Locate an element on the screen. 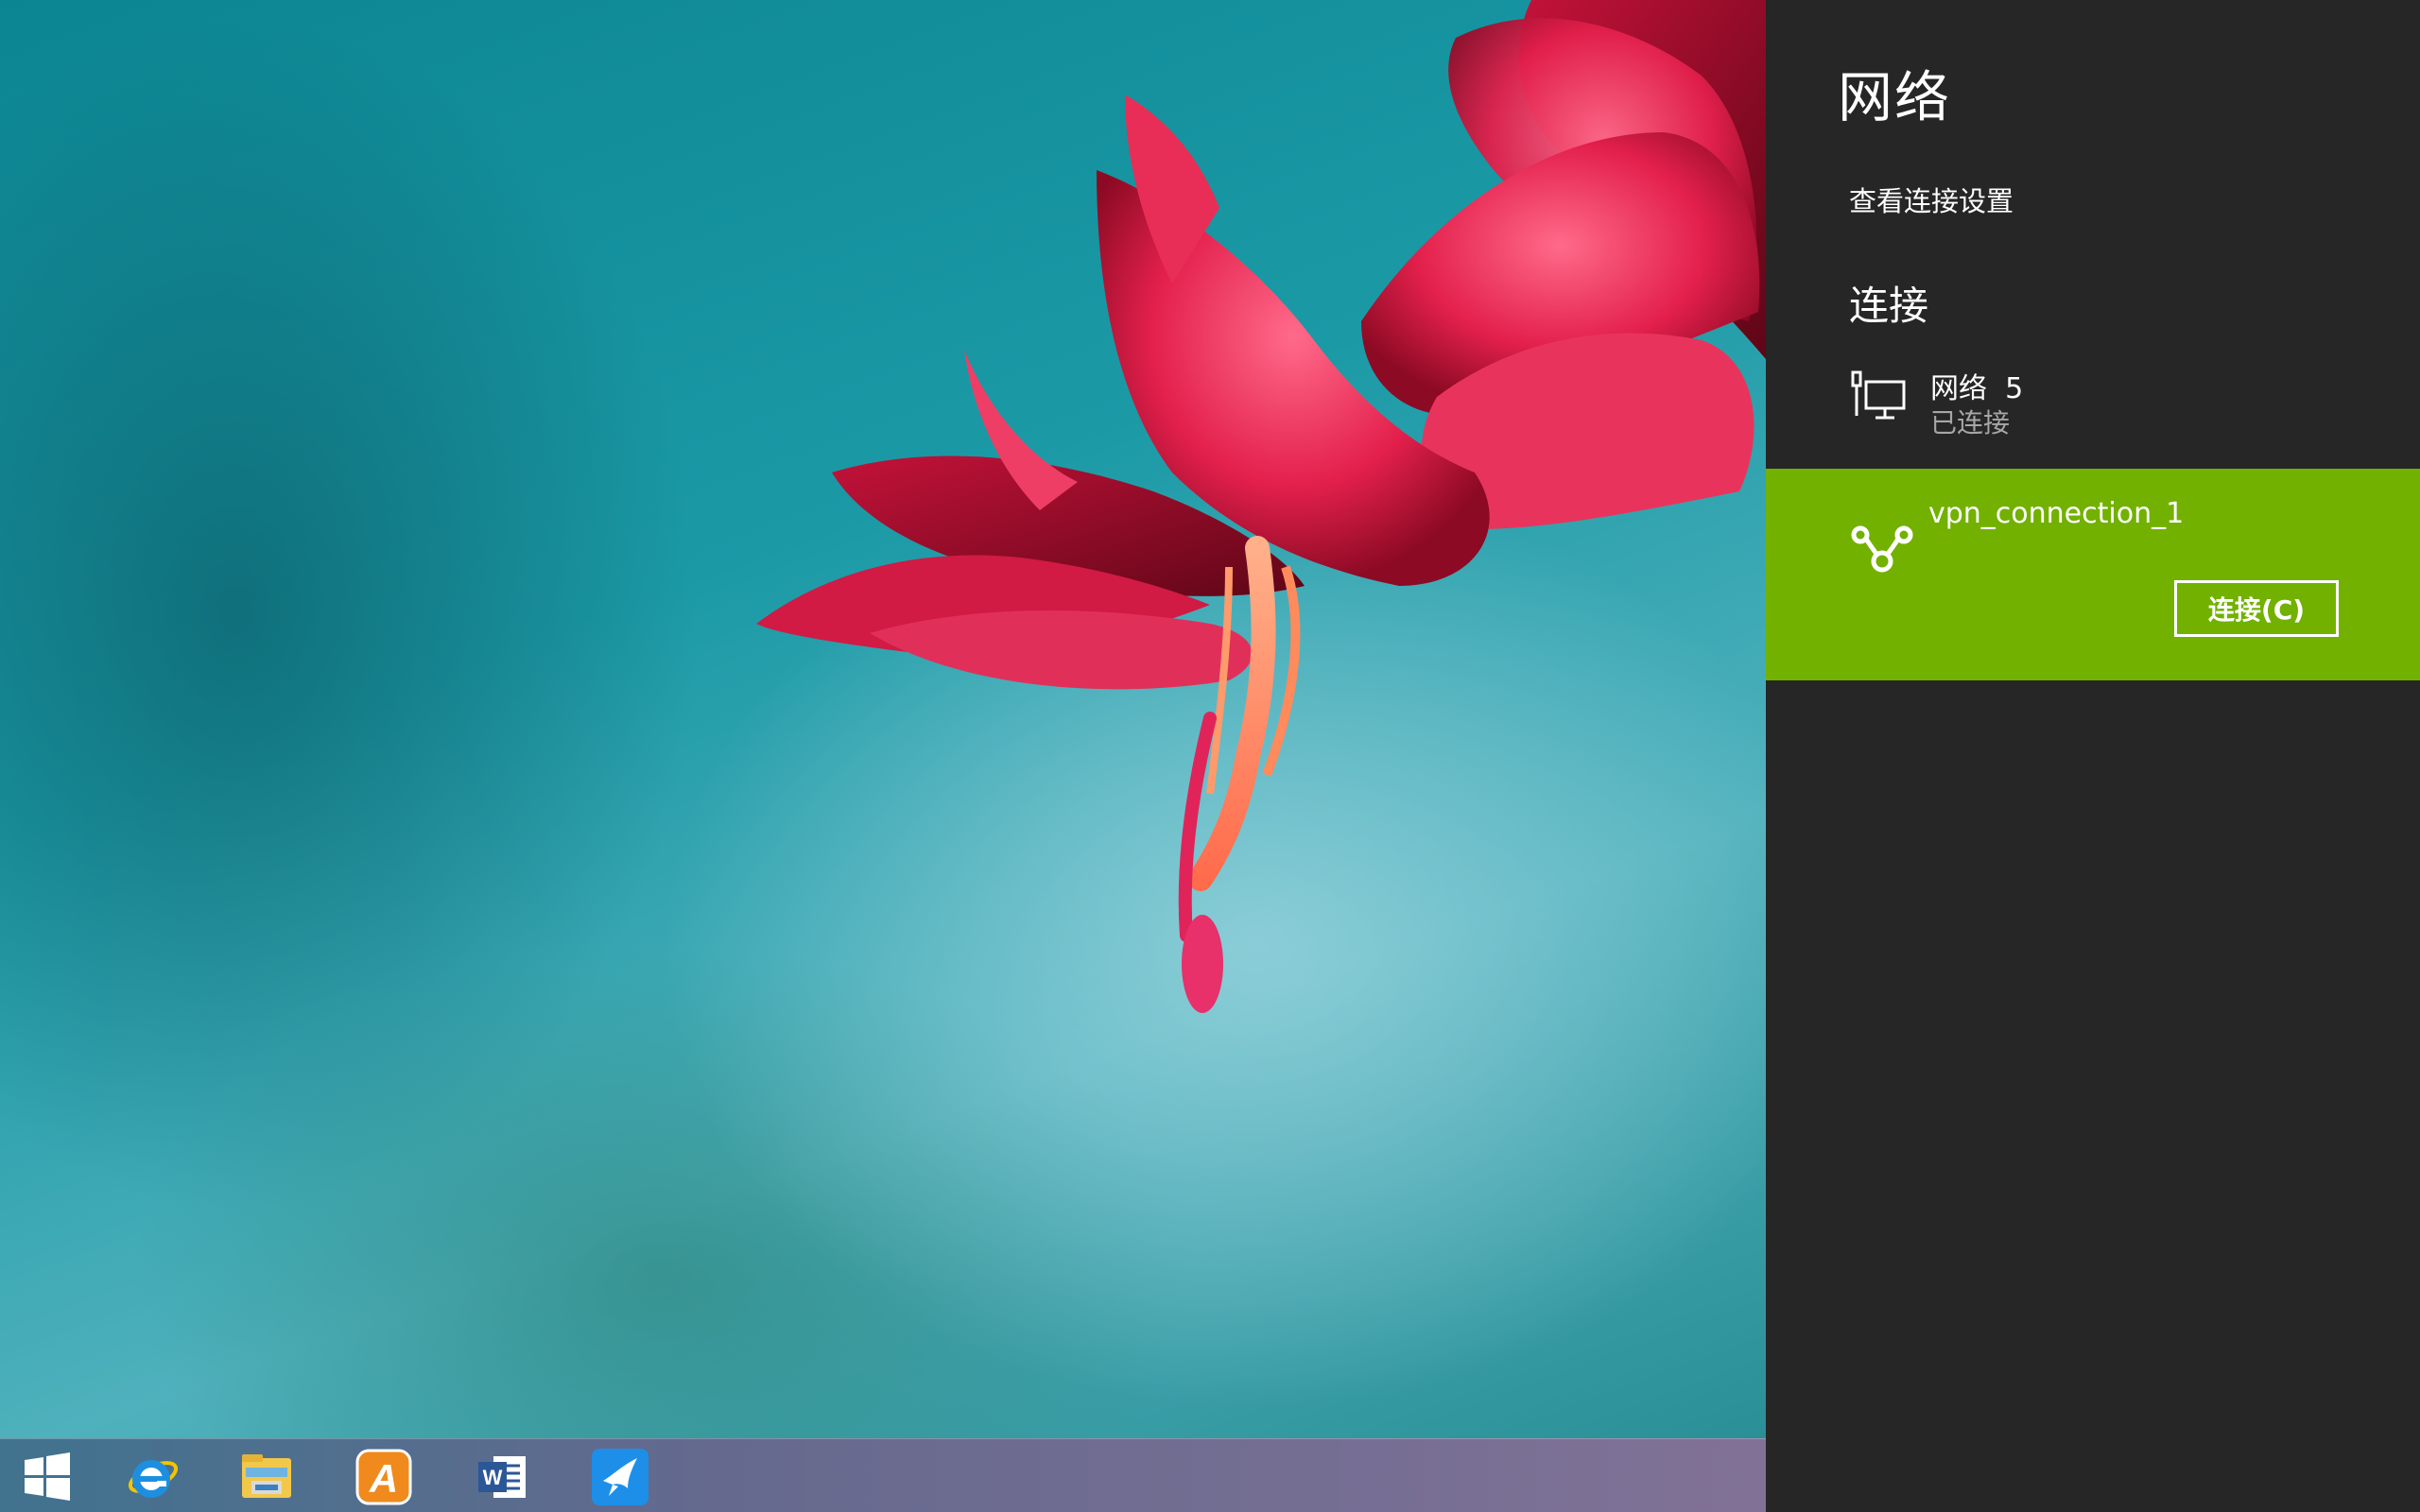 Image resolution: width=2420 pixels, height=1512 pixels. network-name: 网络 5 is located at coordinates (1977, 388).